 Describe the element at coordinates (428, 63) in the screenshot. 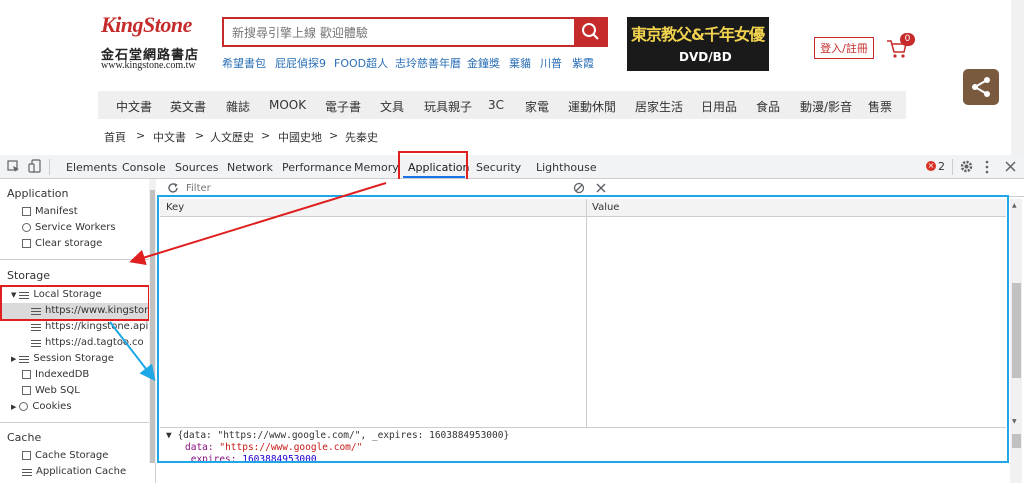

I see `hot-link: 志玲慈善年曆` at that location.